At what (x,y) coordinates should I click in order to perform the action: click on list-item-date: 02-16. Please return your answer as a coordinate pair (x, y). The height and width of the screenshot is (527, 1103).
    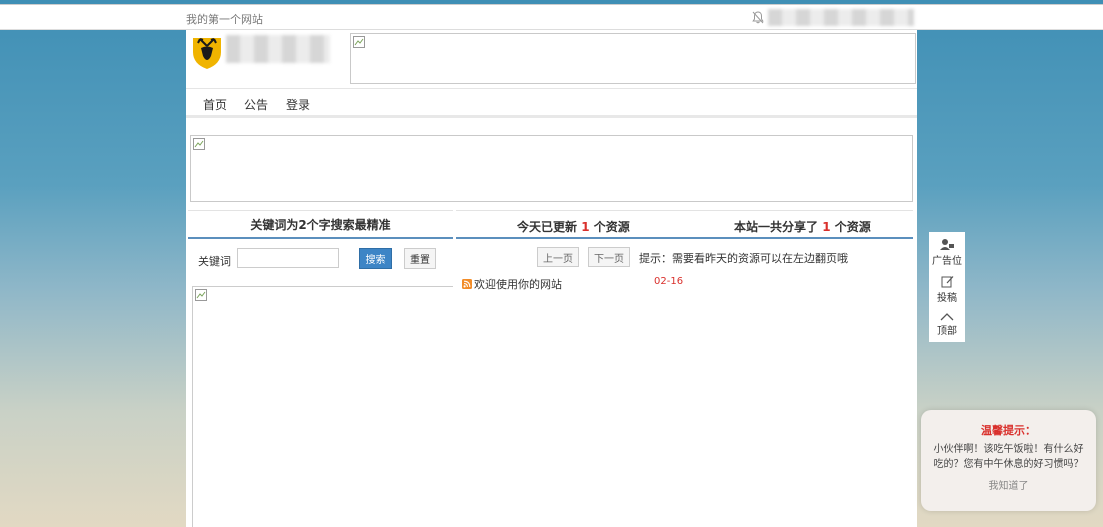
    Looking at the image, I should click on (669, 281).